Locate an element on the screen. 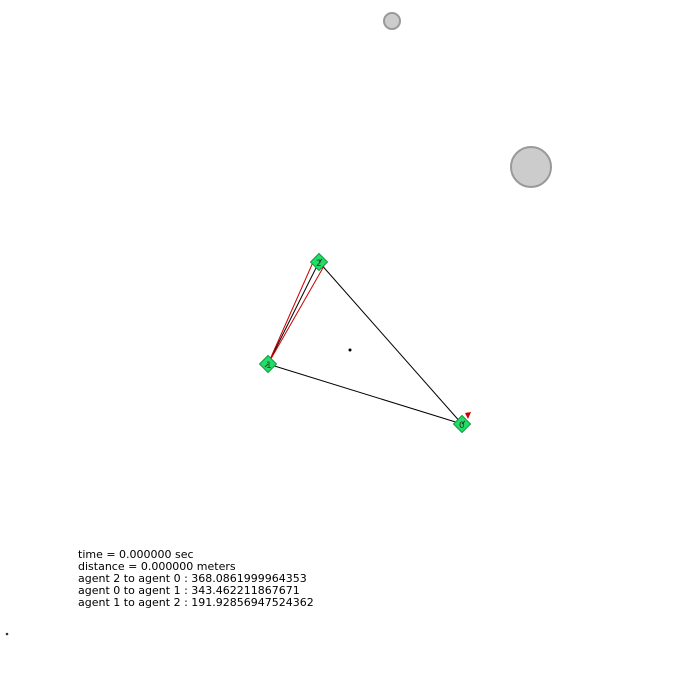  origin-dot is located at coordinates (7, 634).